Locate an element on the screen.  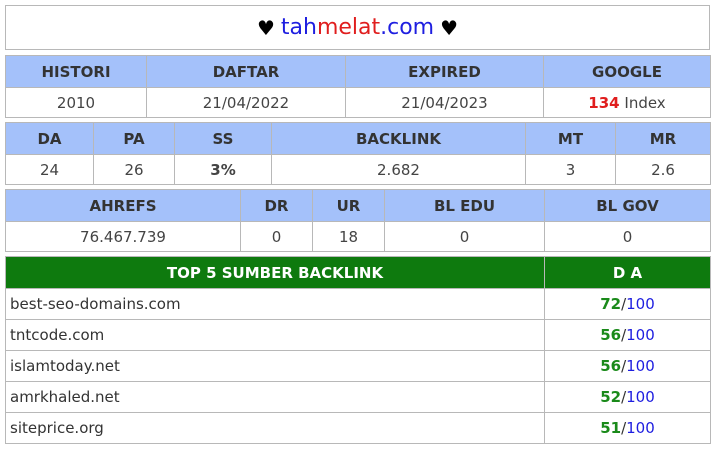
value-dr: 0 is located at coordinates (276, 236).